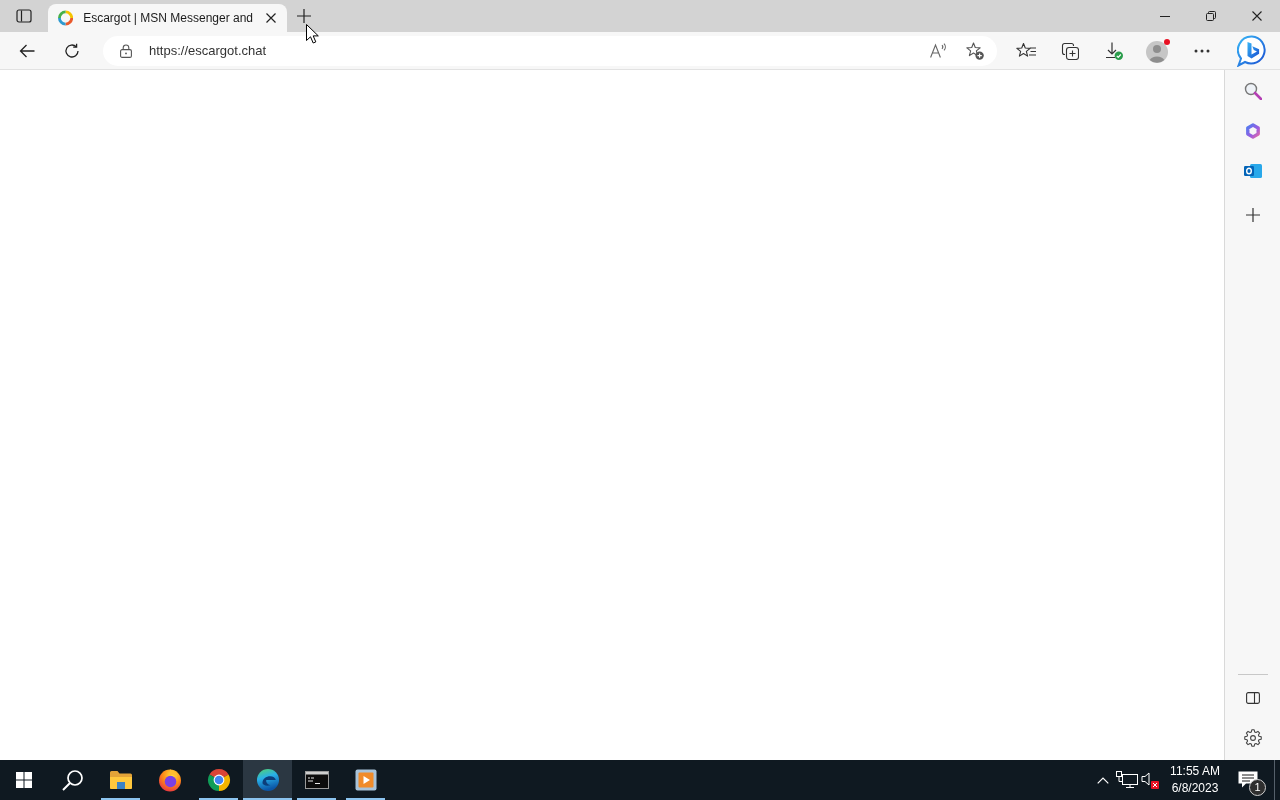 The width and height of the screenshot is (1280, 800). Describe the element at coordinates (1165, 16) in the screenshot. I see `minimize-icon` at that location.